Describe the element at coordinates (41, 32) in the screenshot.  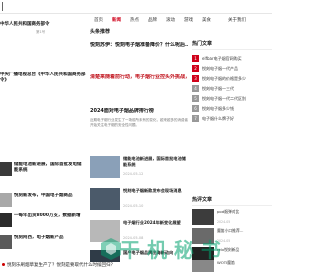
I see `left-top-sub: 第1号` at that location.